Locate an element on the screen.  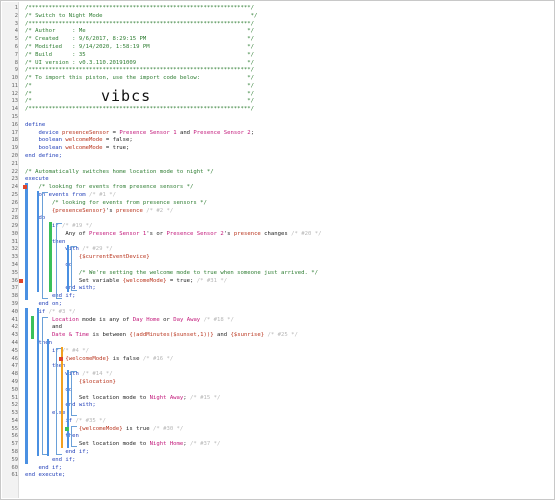
code-token: is false is located at coordinates (126, 358).